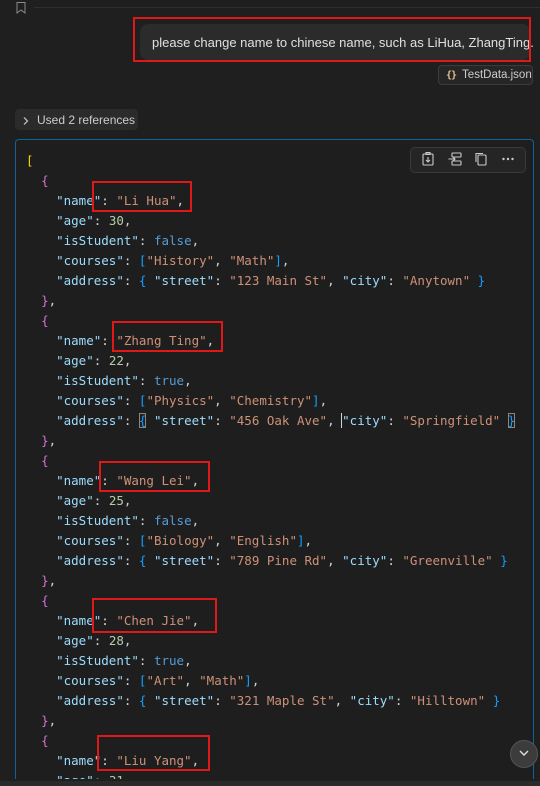  Describe the element at coordinates (270, 341) in the screenshot. I see `code-line: "name": "Zhang Ting",` at that location.